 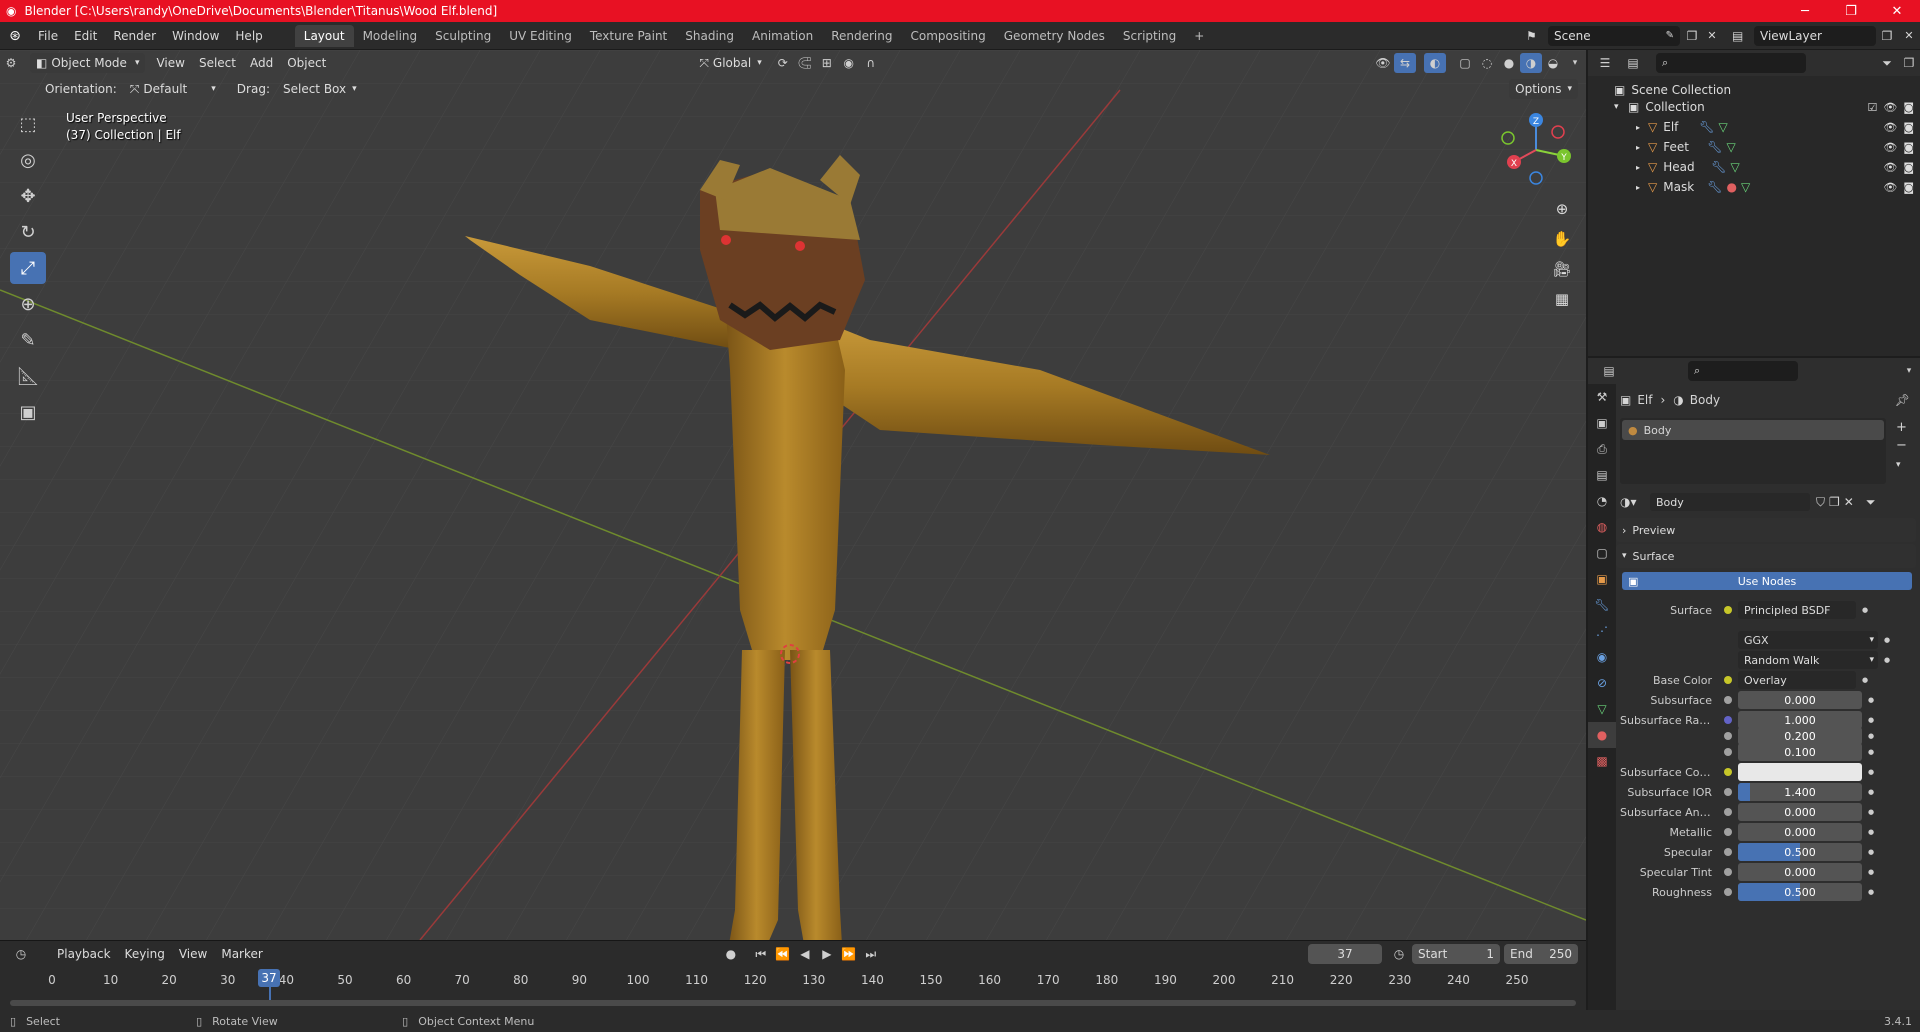 What do you see at coordinates (730, 63) in the screenshot?
I see `transform-orientation-dropdown: ⤧ Global ▾` at bounding box center [730, 63].